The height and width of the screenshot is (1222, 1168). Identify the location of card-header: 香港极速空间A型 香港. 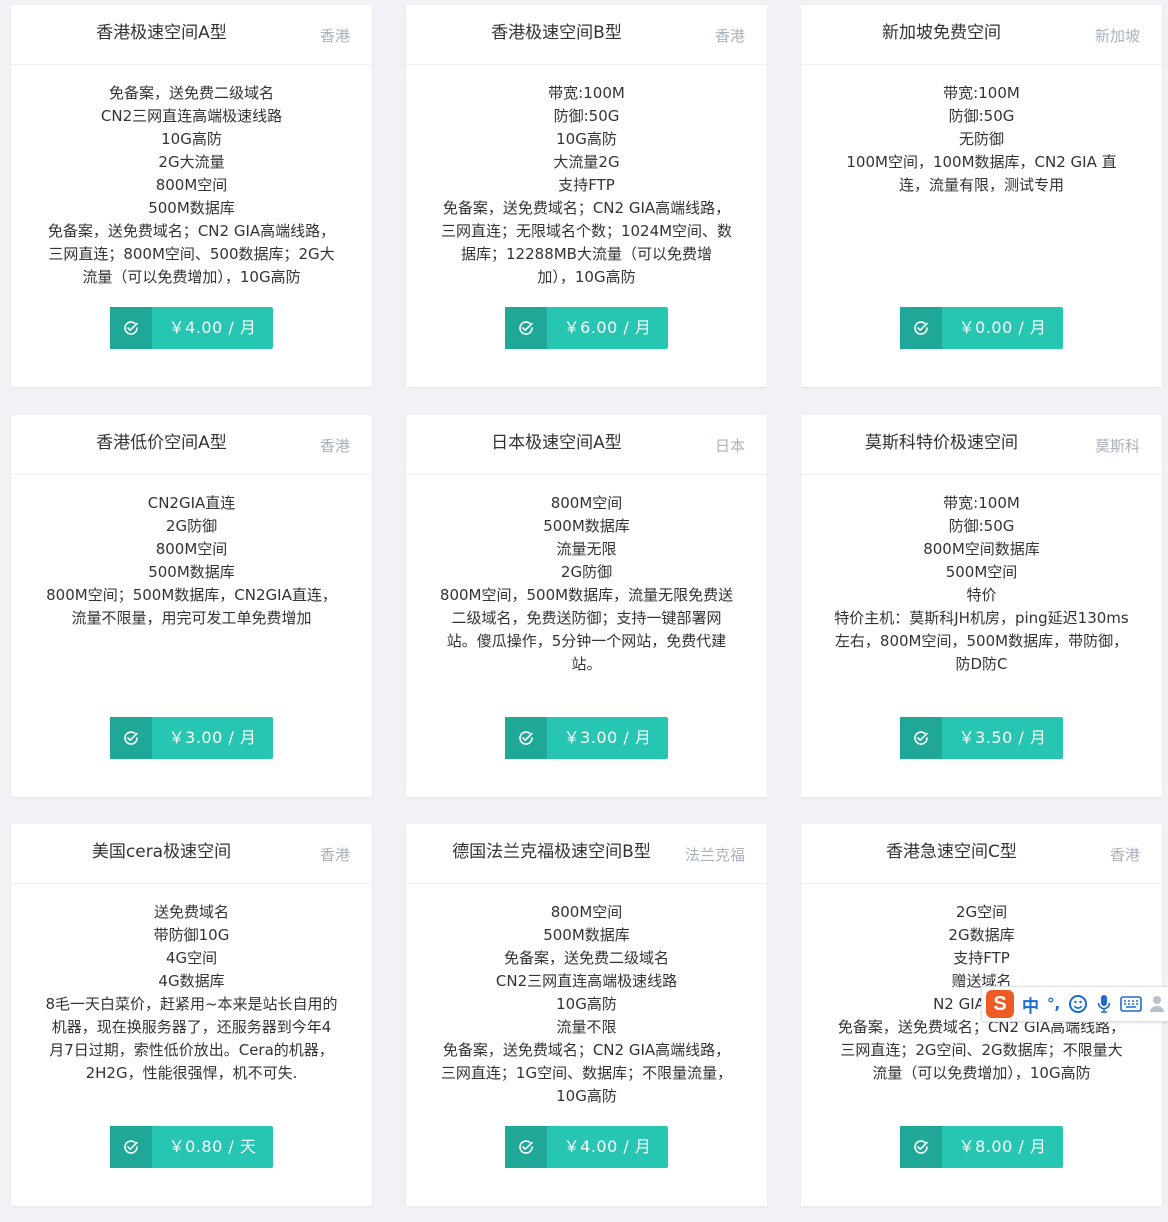
(191, 35).